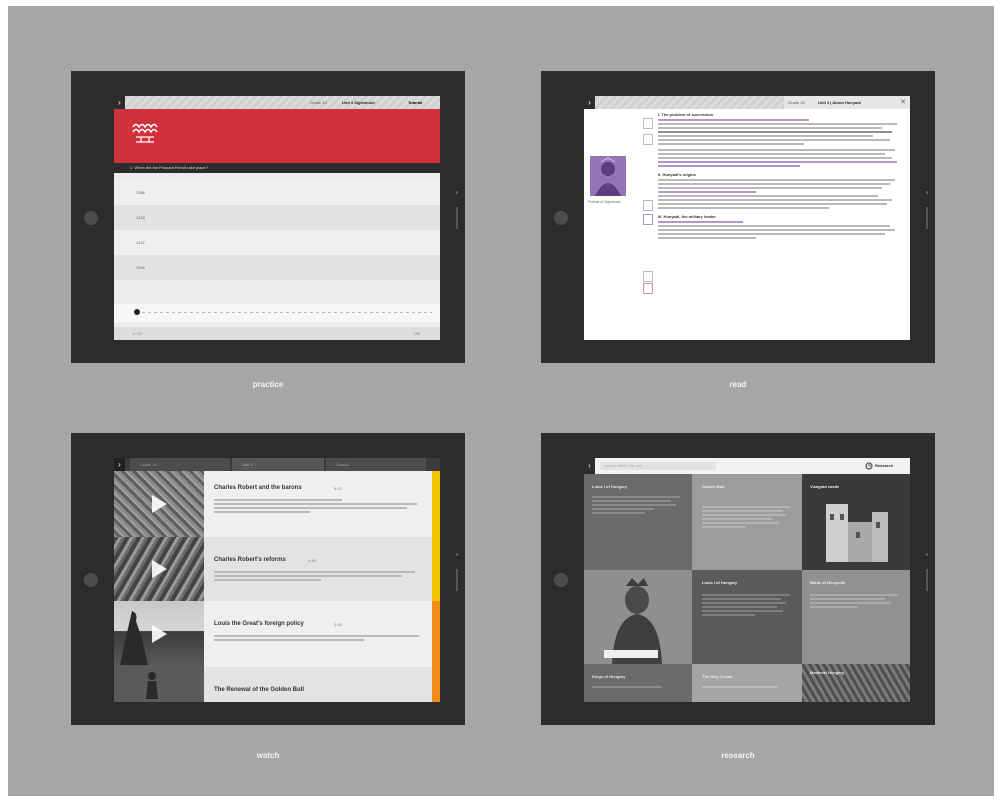 This screenshot has width=1002, height=802. I want to click on top-bar, so click(277, 102).